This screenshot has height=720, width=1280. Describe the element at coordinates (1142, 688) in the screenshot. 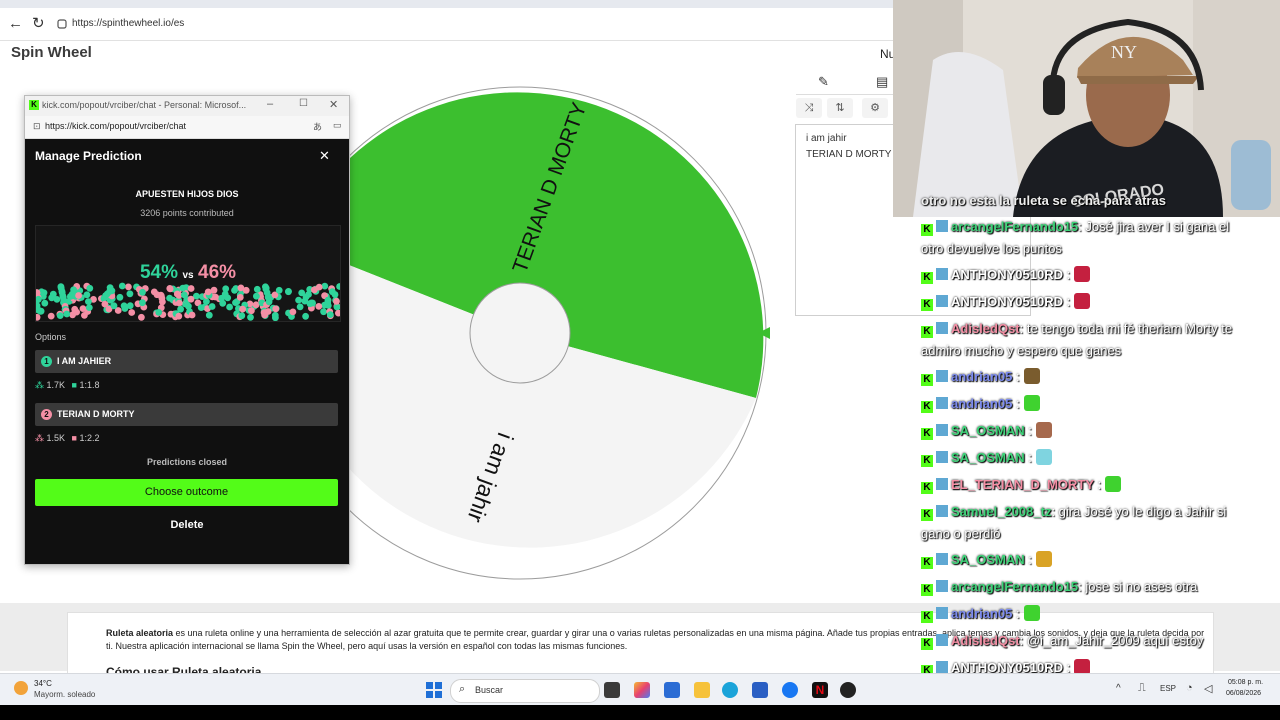

I see `microphone-icon: ⎍` at that location.